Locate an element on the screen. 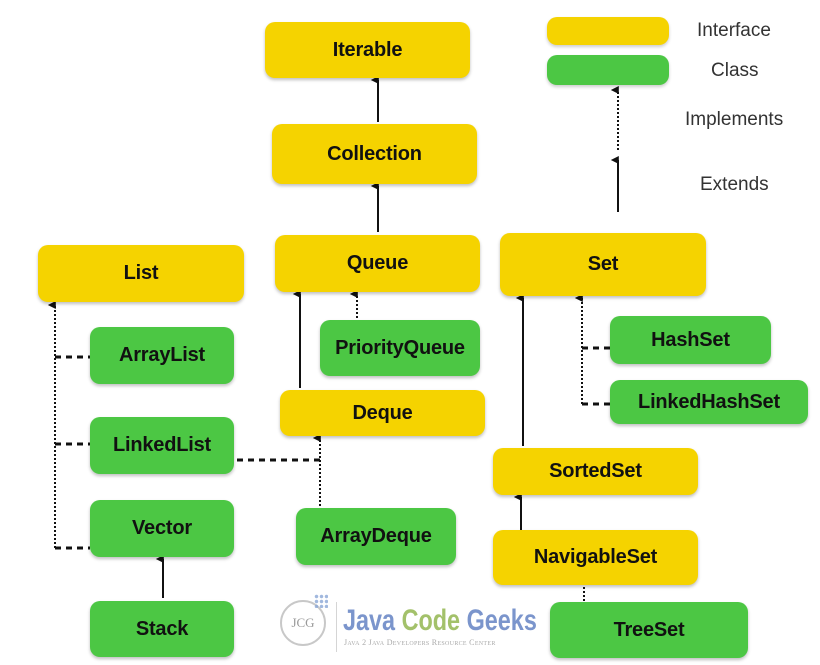  node-label: Deque is located at coordinates (382, 412).